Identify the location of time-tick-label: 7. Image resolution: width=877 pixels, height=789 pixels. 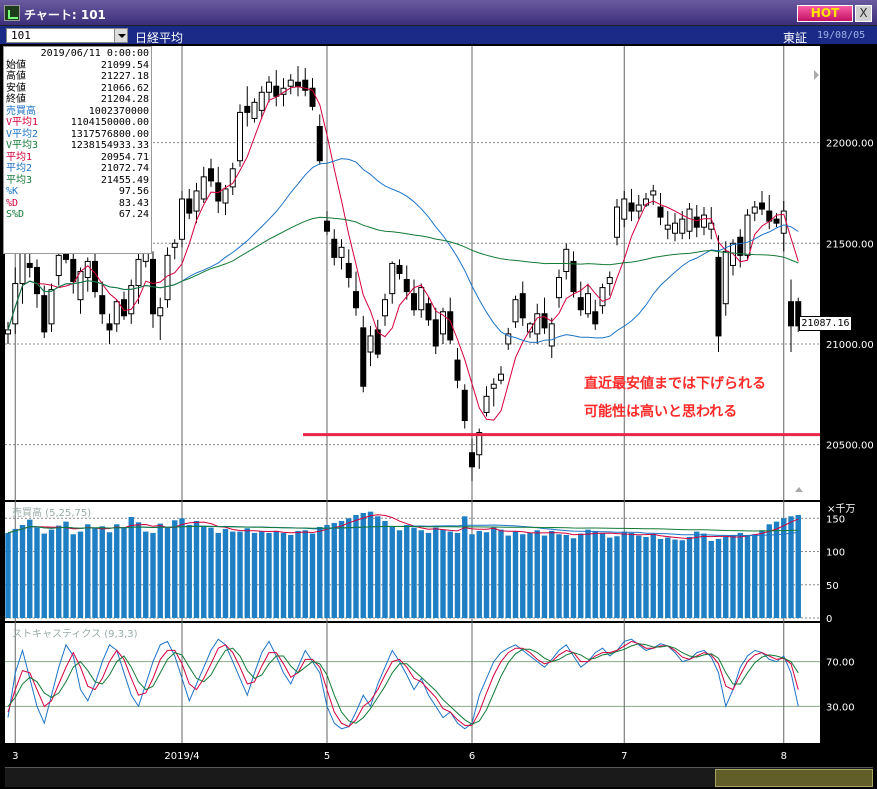
(624, 756).